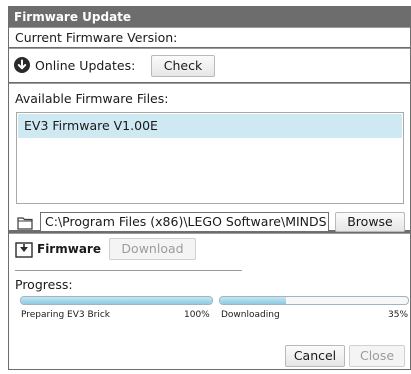  What do you see at coordinates (314, 300) in the screenshot?
I see `downloading-progress-bar` at bounding box center [314, 300].